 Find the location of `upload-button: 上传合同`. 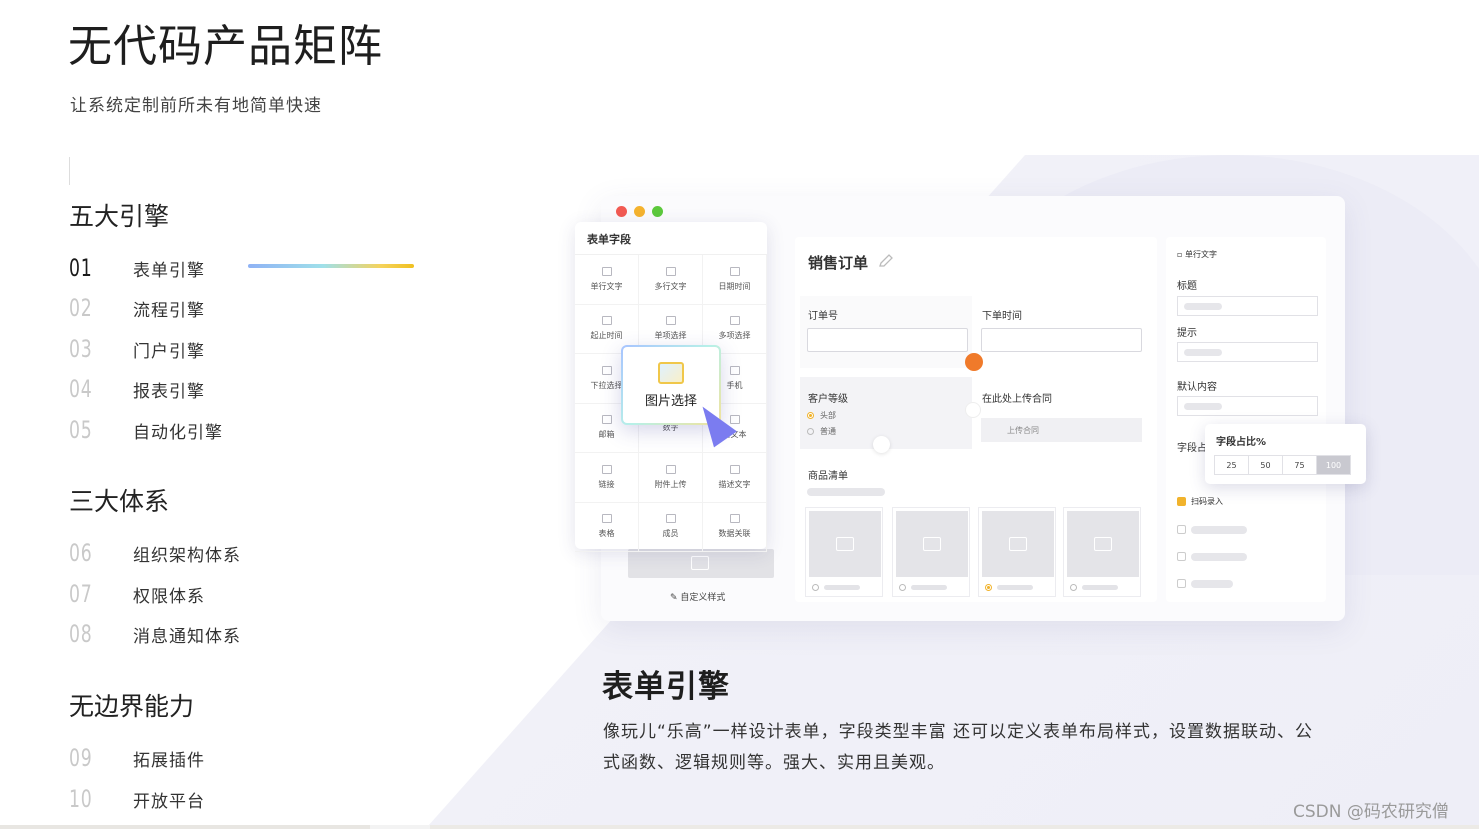

upload-button: 上传合同 is located at coordinates (1061, 430).